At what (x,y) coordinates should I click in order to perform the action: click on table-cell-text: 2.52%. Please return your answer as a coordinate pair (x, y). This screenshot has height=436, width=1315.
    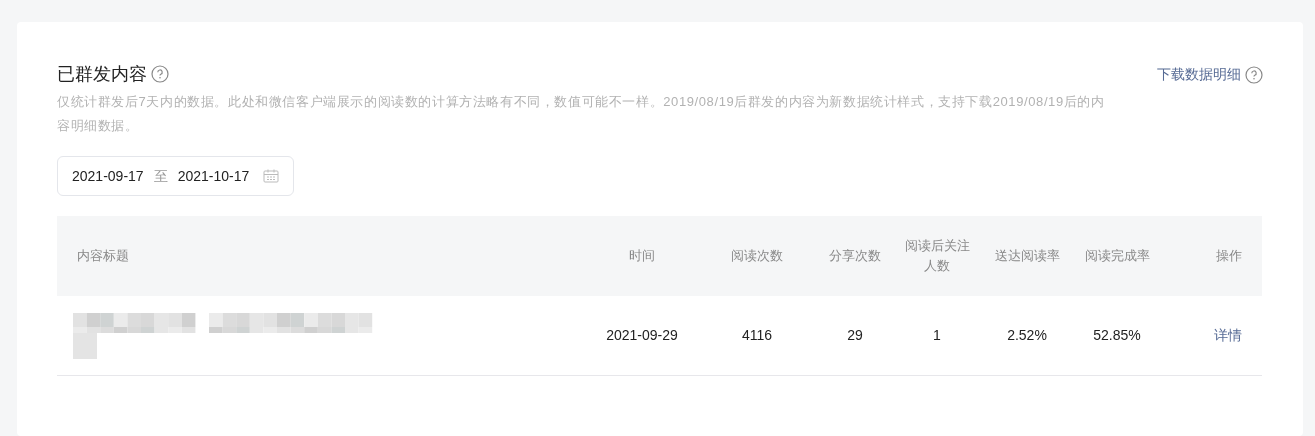
    Looking at the image, I should click on (1027, 335).